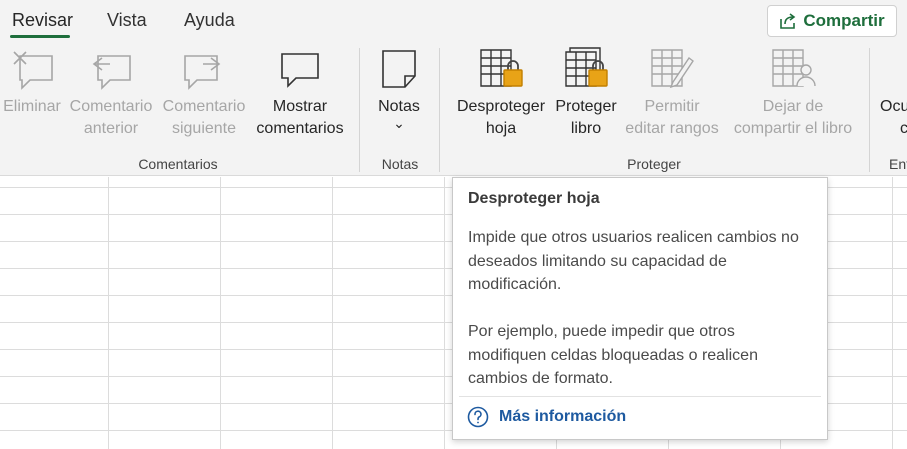 The width and height of the screenshot is (907, 449). Describe the element at coordinates (127, 20) in the screenshot. I see `tab-vista: Vista` at that location.